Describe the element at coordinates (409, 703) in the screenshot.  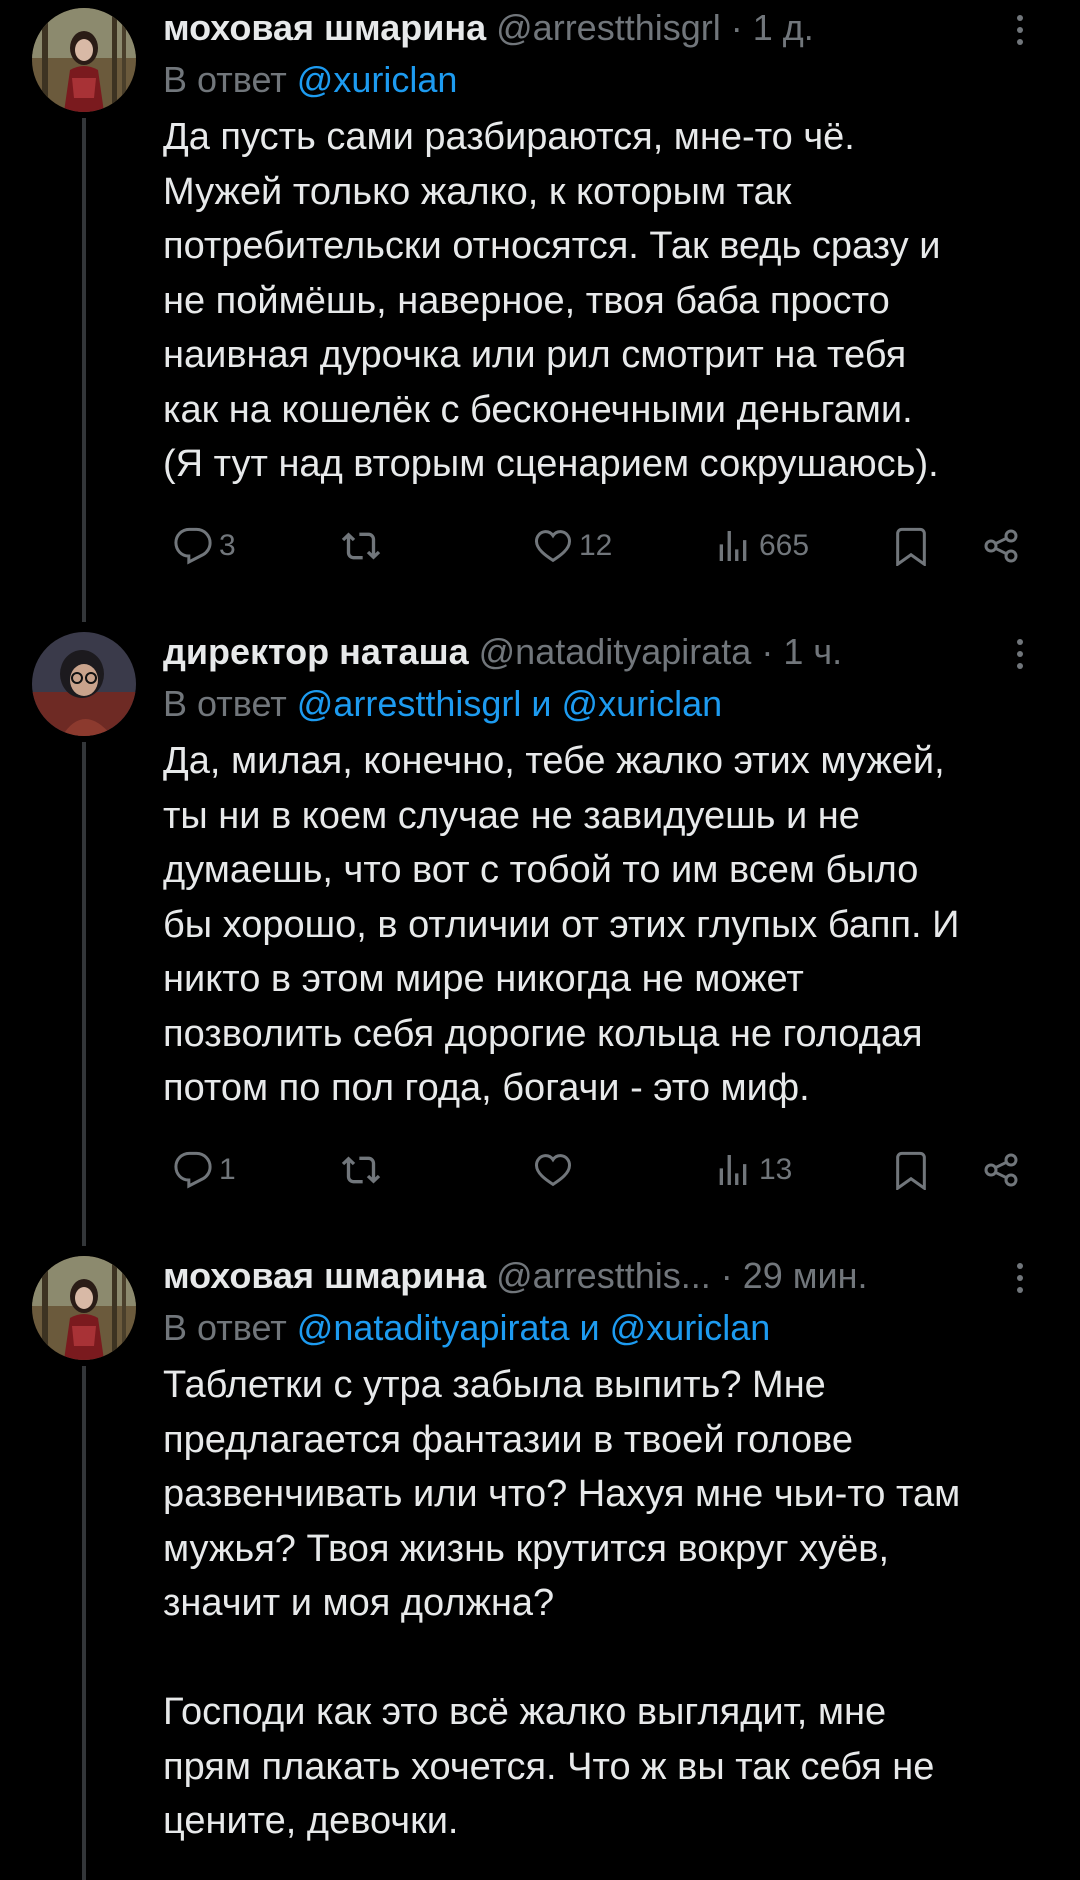
I see `mention-link: @arrestthisgrl` at that location.